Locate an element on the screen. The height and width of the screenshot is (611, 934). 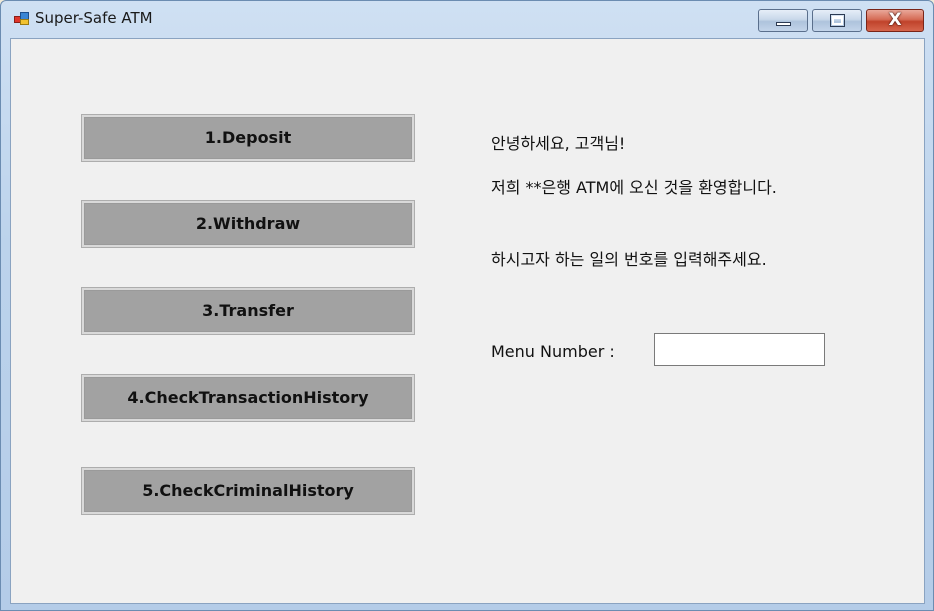
maximize-button is located at coordinates (837, 20).